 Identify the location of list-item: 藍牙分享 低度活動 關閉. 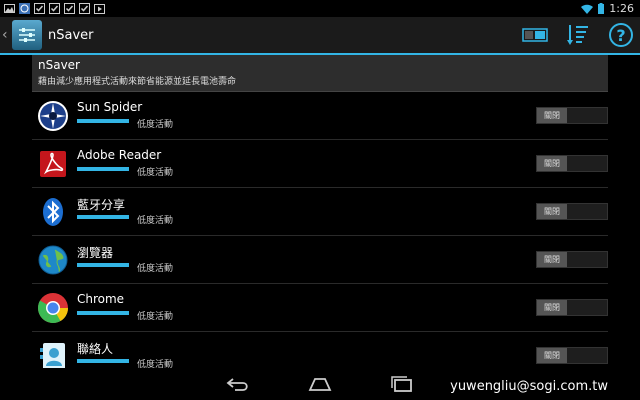
(320, 212).